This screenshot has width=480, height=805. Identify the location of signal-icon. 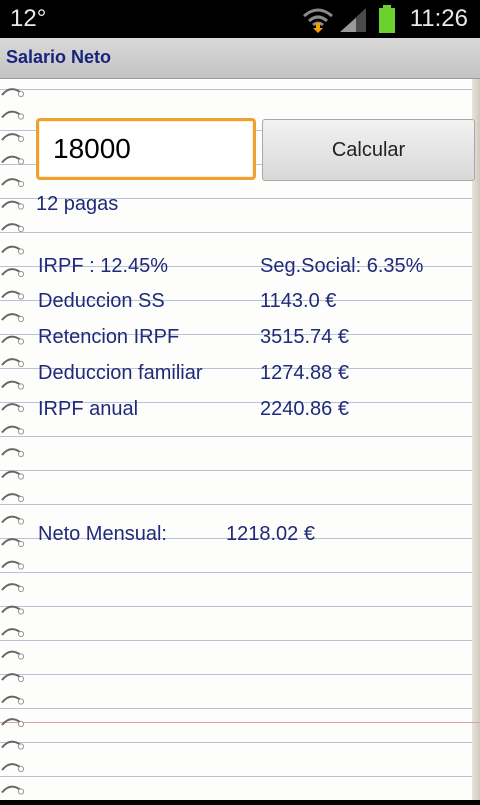
(353, 20).